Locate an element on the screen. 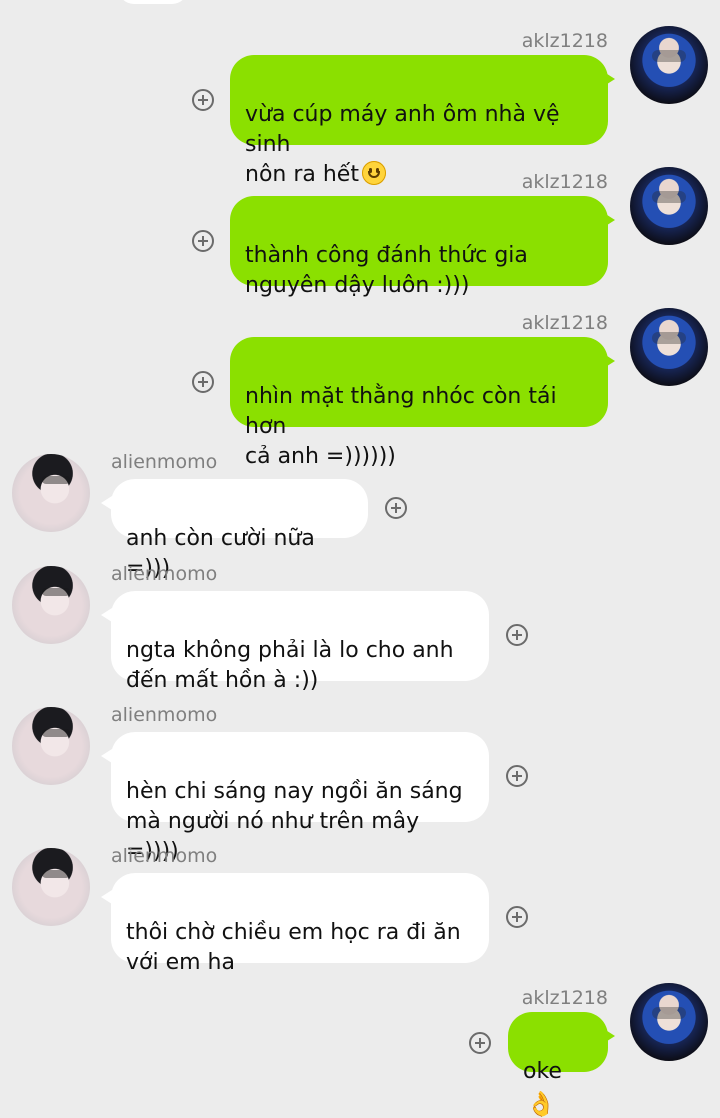 The height and width of the screenshot is (1118, 720). message-text: oke is located at coordinates (542, 1071).